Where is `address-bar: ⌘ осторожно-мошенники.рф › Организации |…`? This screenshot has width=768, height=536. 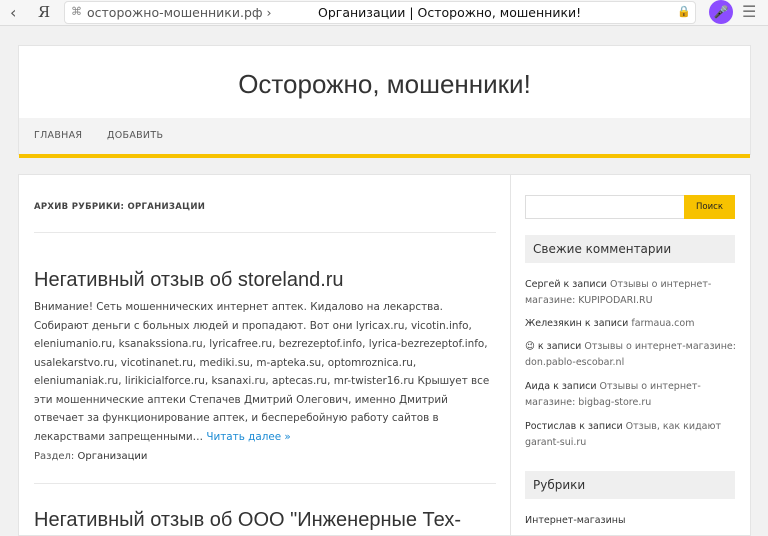
address-bar: ⌘ осторожно-мошенники.рф › Организации |… is located at coordinates (380, 12).